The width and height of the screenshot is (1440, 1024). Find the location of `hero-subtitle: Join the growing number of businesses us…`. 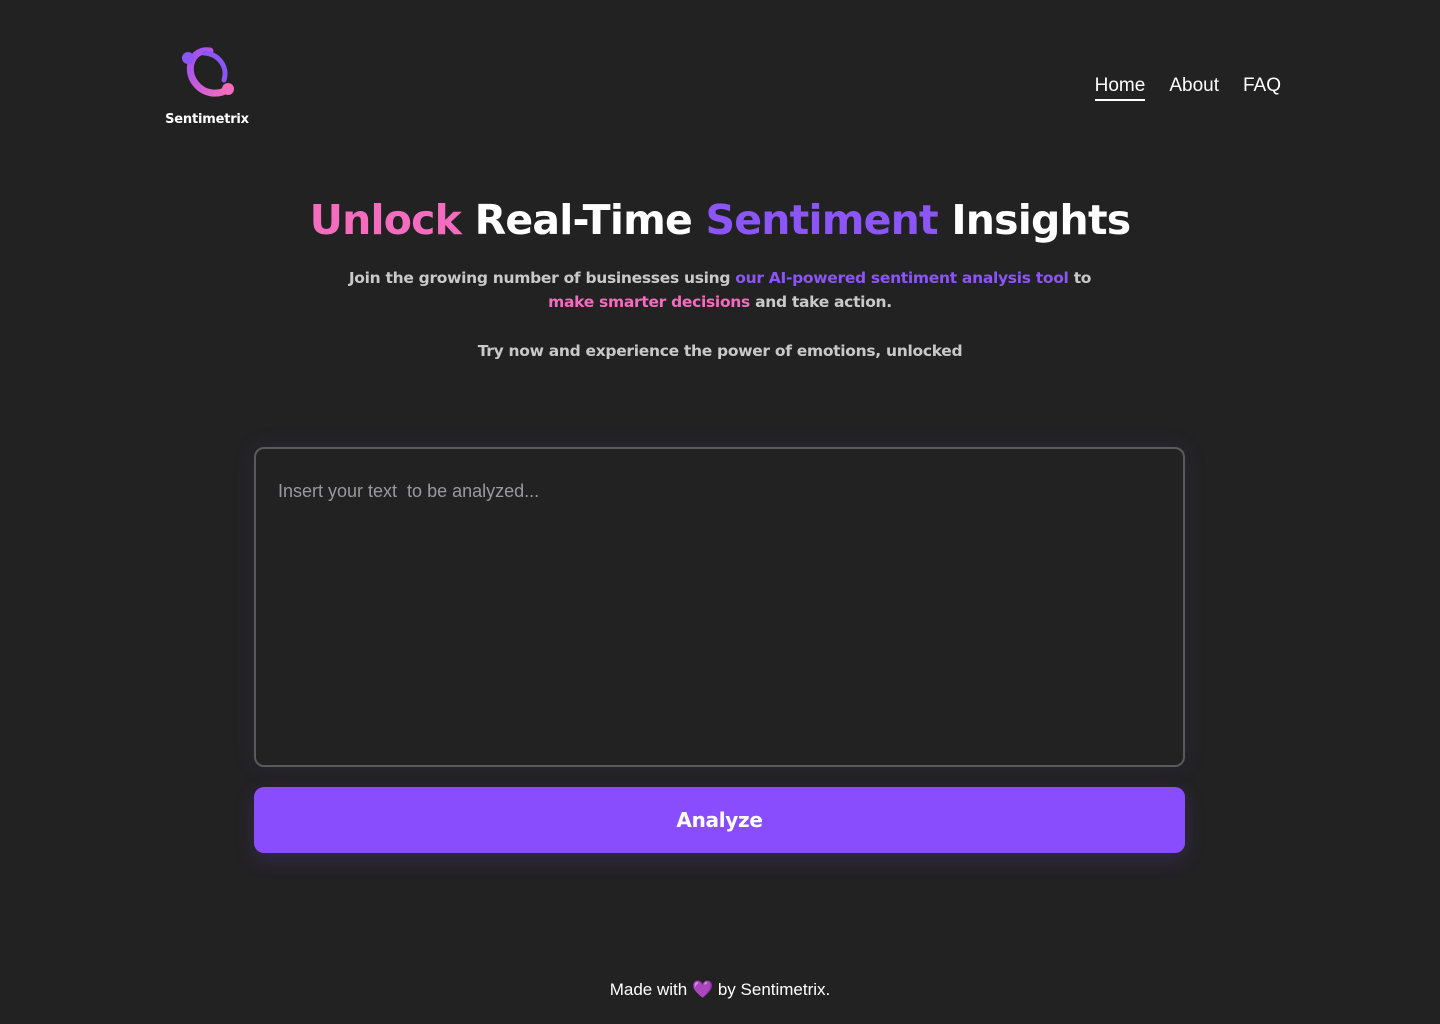

hero-subtitle: Join the growing number of businesses us… is located at coordinates (720, 290).